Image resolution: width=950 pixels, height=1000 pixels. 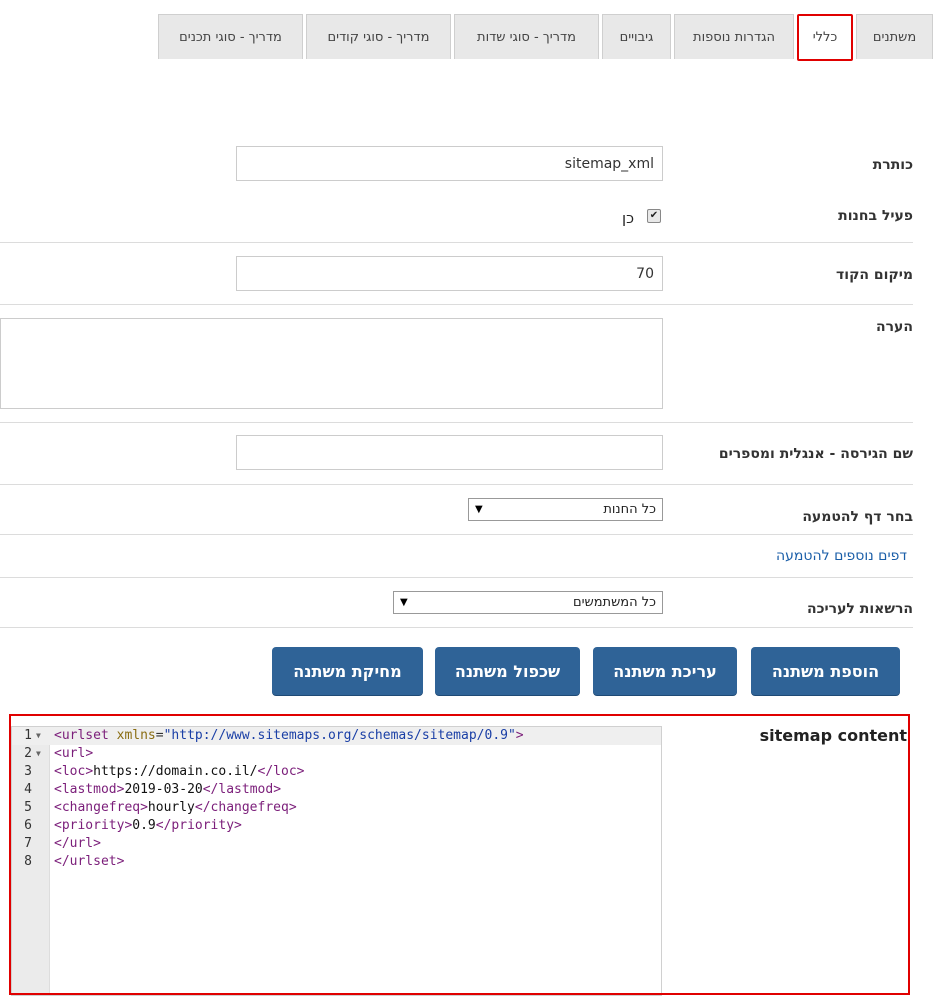 I want to click on tab-general: כללי, so click(x=825, y=37).